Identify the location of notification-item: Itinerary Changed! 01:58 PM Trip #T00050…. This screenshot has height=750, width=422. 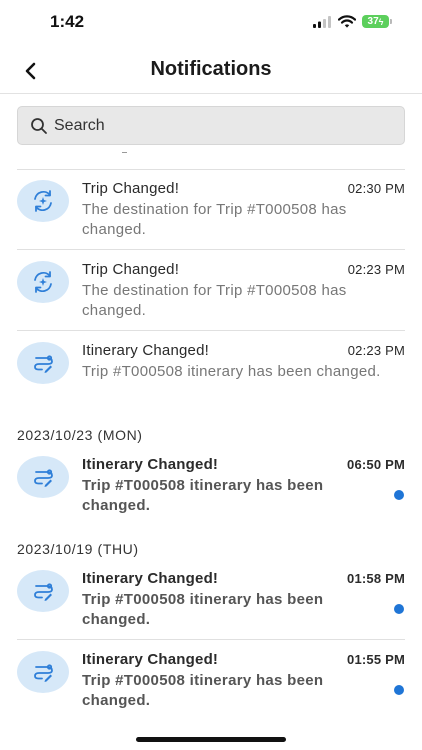
(211, 605).